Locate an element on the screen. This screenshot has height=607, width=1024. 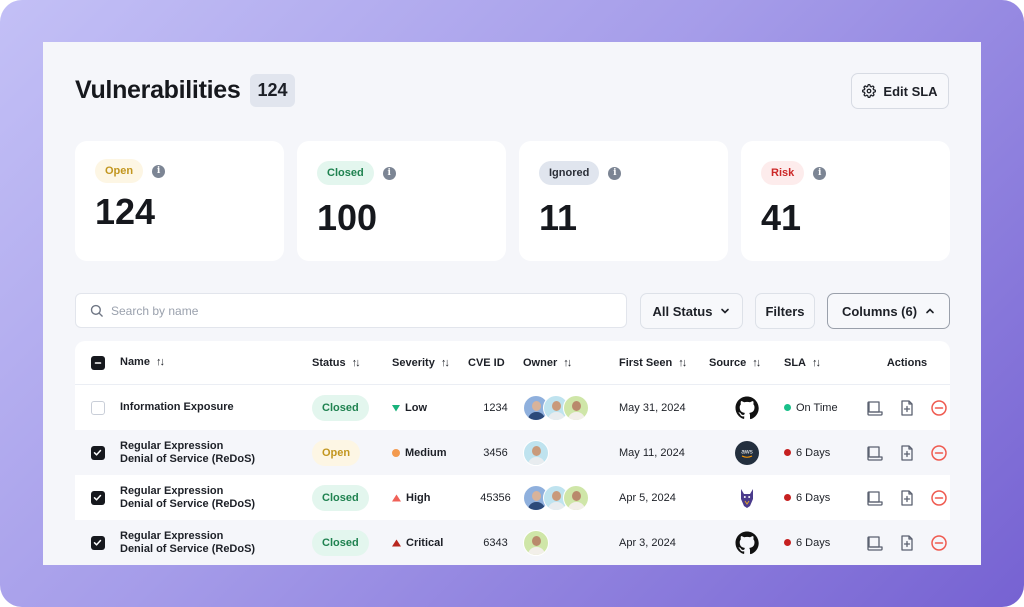
column-header-status: Status ↑↓ is located at coordinates (352, 363).